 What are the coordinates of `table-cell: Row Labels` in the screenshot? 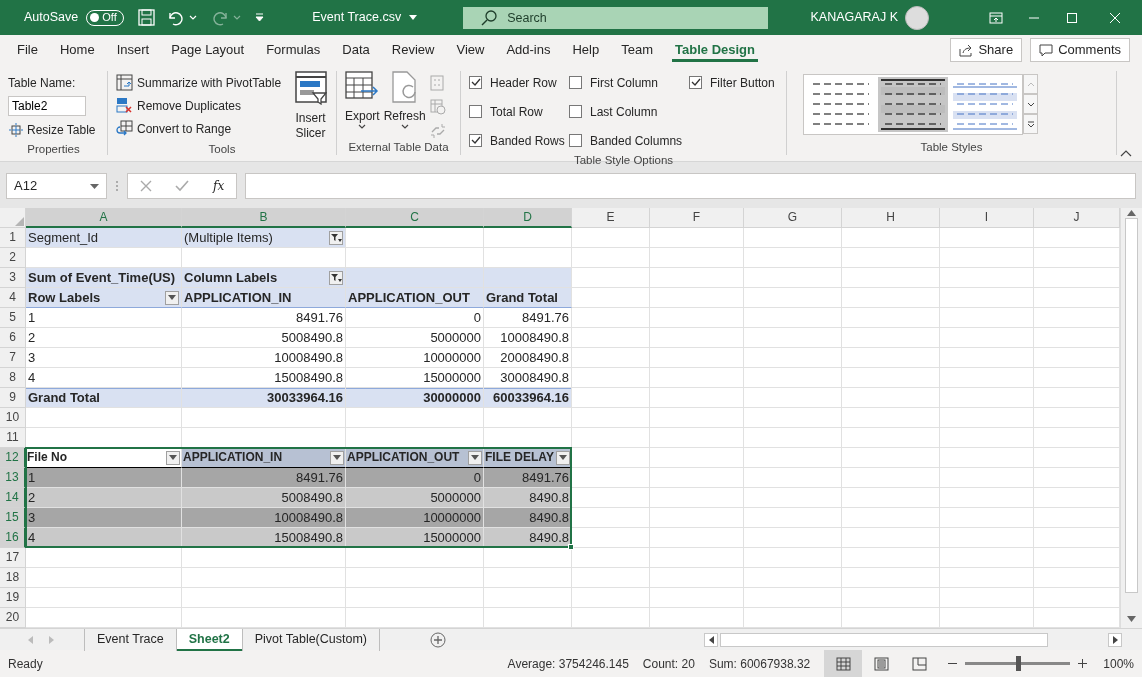 It's located at (104, 298).